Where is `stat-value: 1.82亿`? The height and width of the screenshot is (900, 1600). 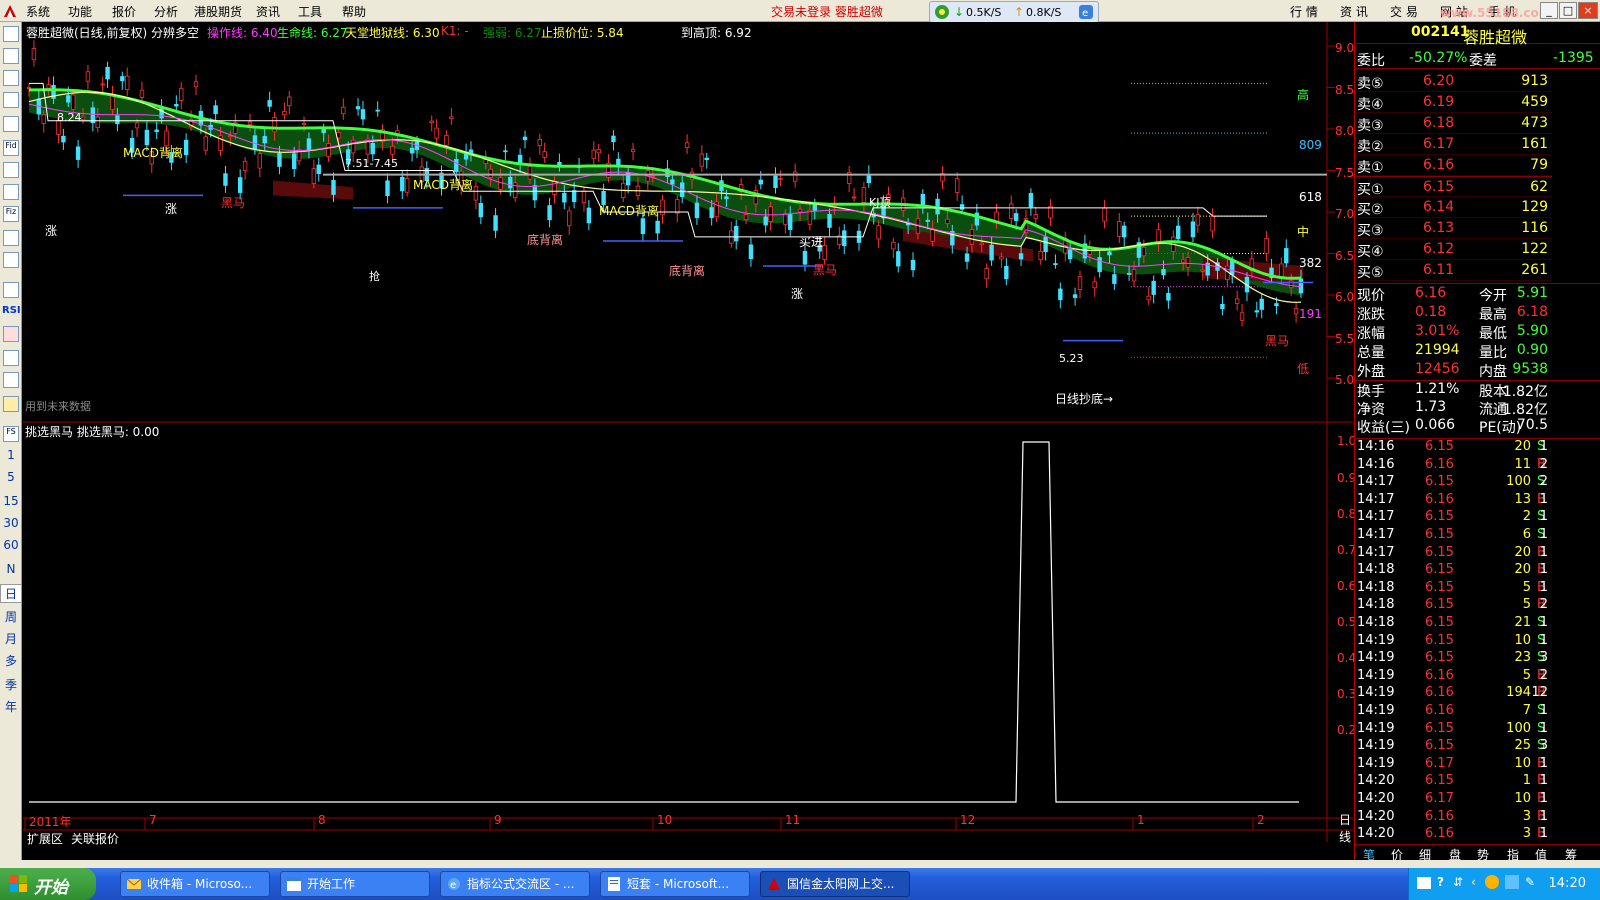
stat-value: 1.82亿 is located at coordinates (1525, 410).